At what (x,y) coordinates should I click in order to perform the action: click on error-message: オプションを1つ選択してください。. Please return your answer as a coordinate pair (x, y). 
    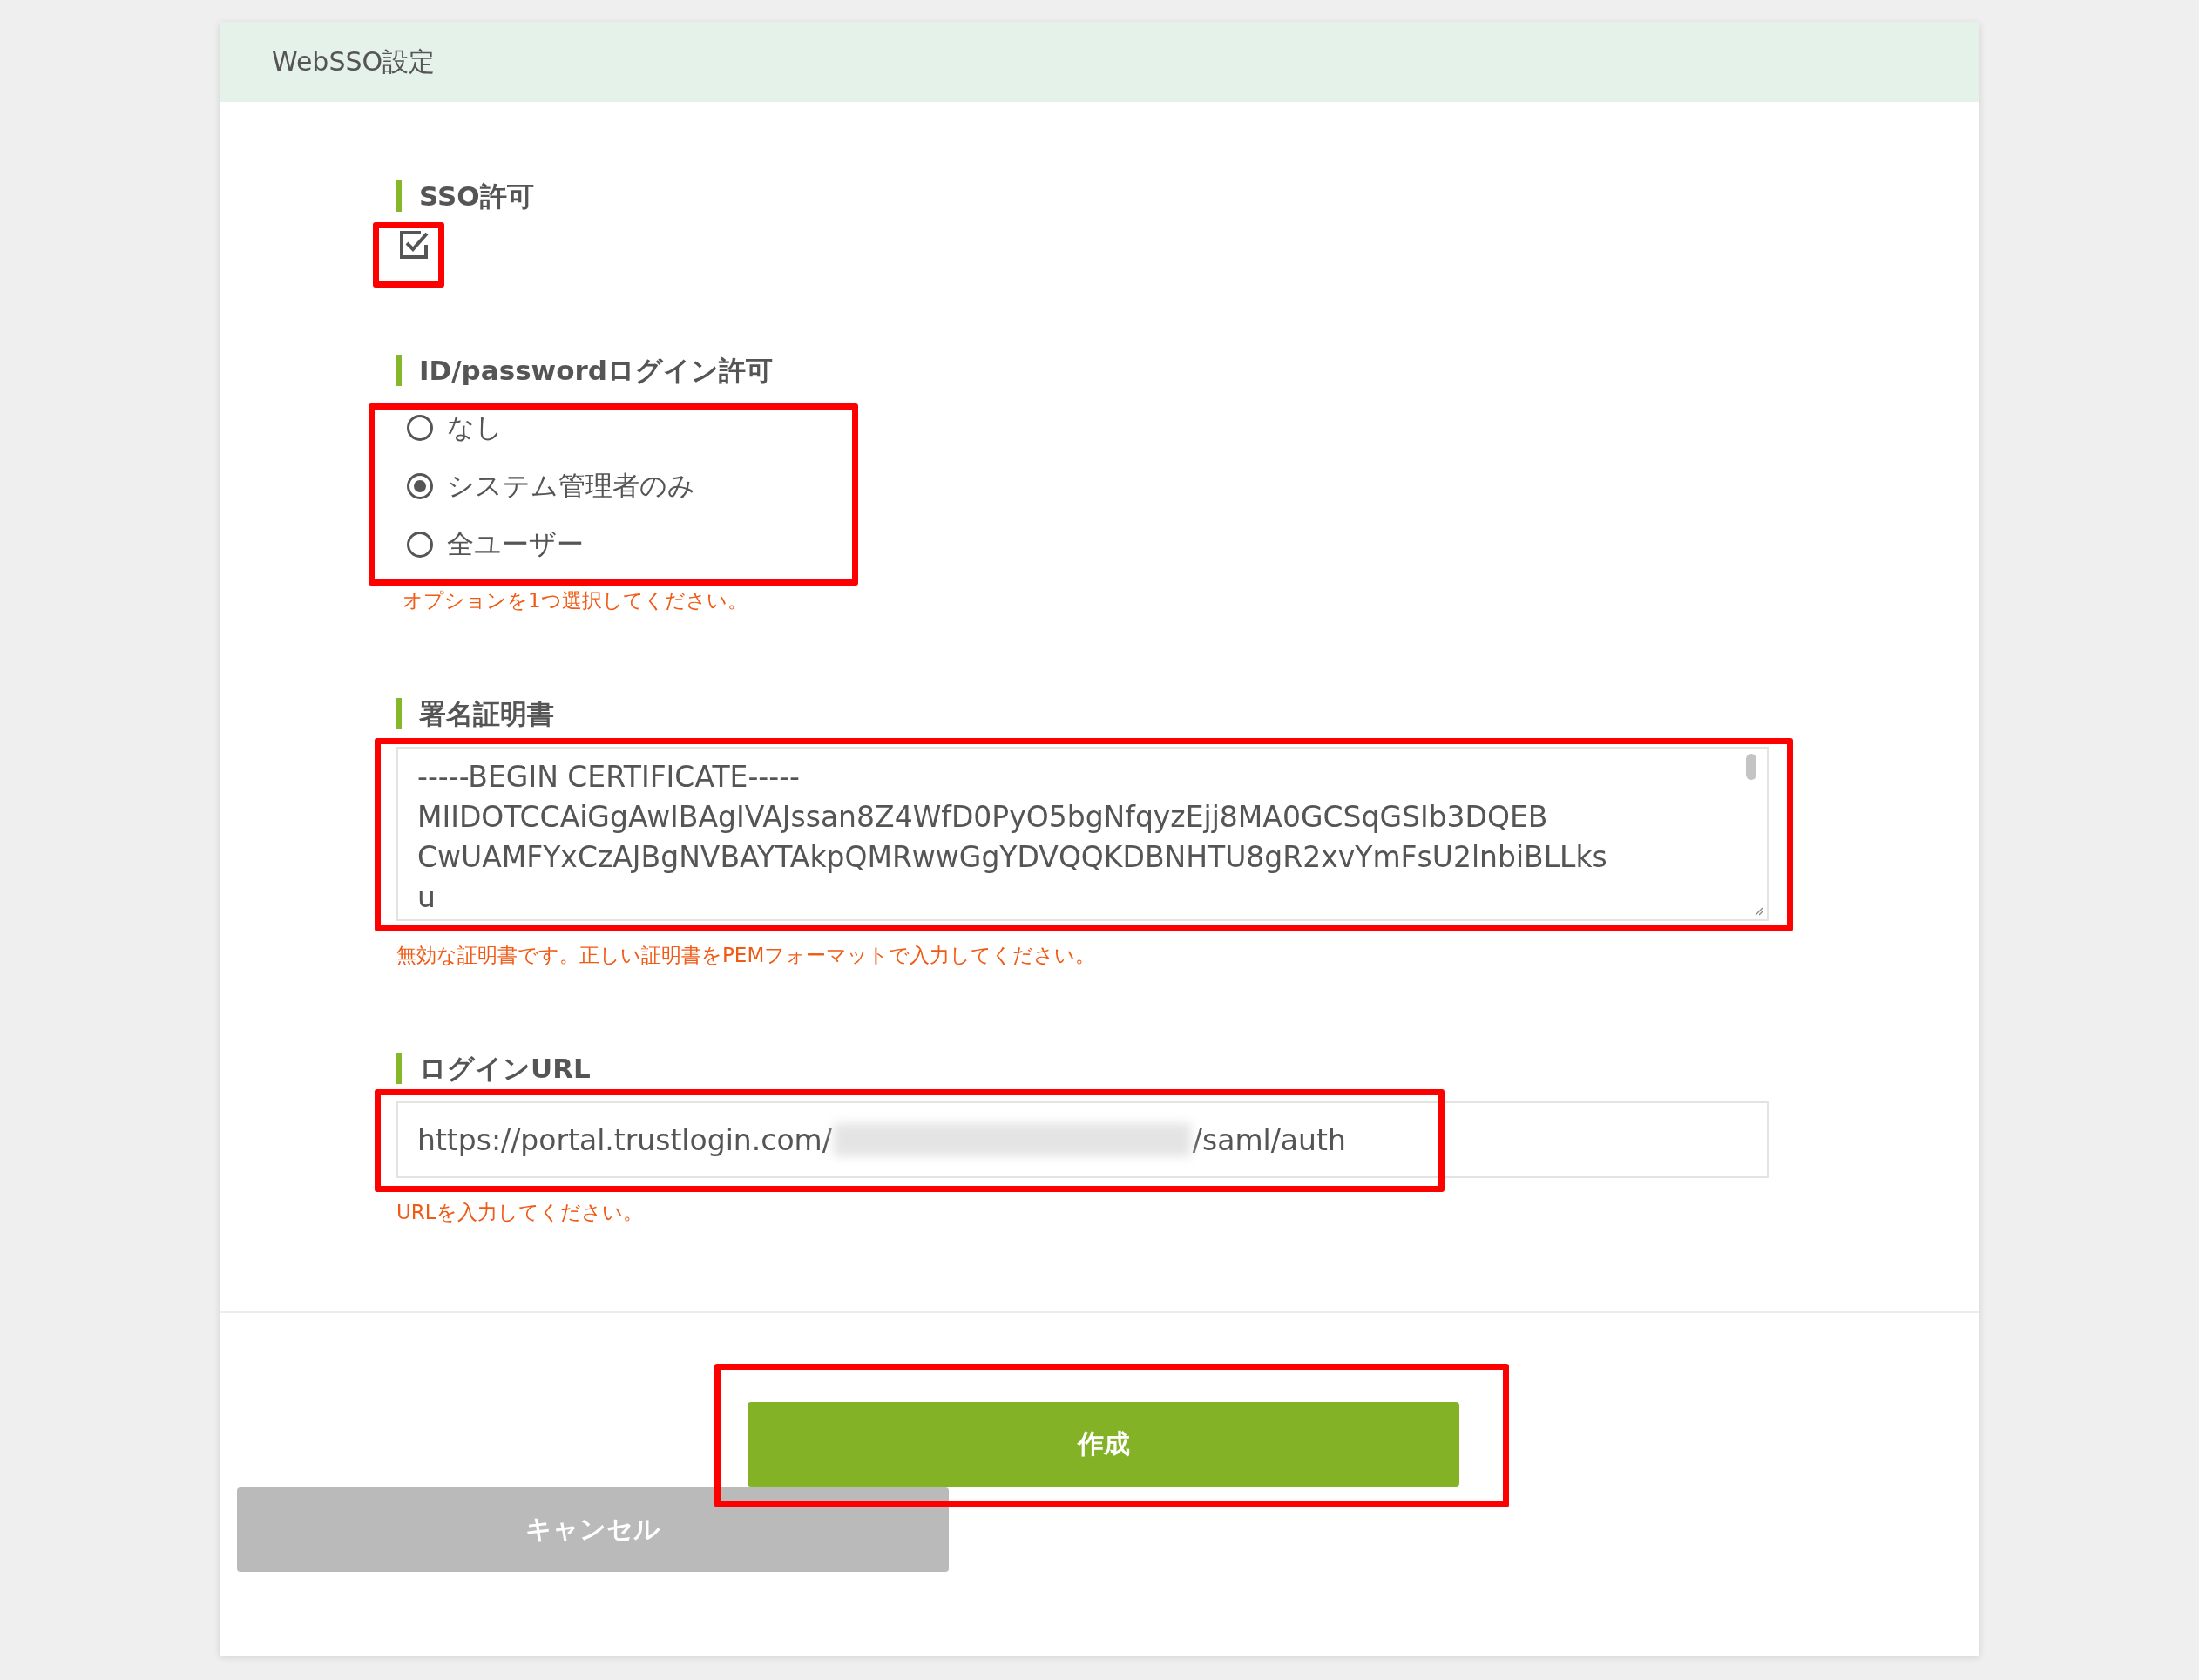
    Looking at the image, I should click on (575, 600).